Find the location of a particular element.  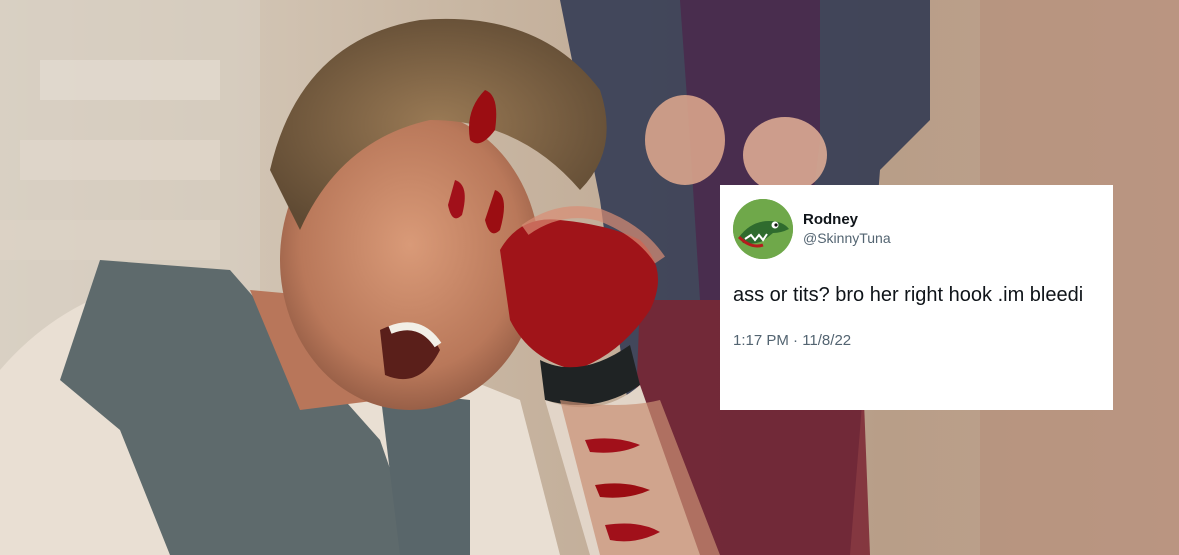

user-handle: @SkinnyTuna is located at coordinates (847, 238).